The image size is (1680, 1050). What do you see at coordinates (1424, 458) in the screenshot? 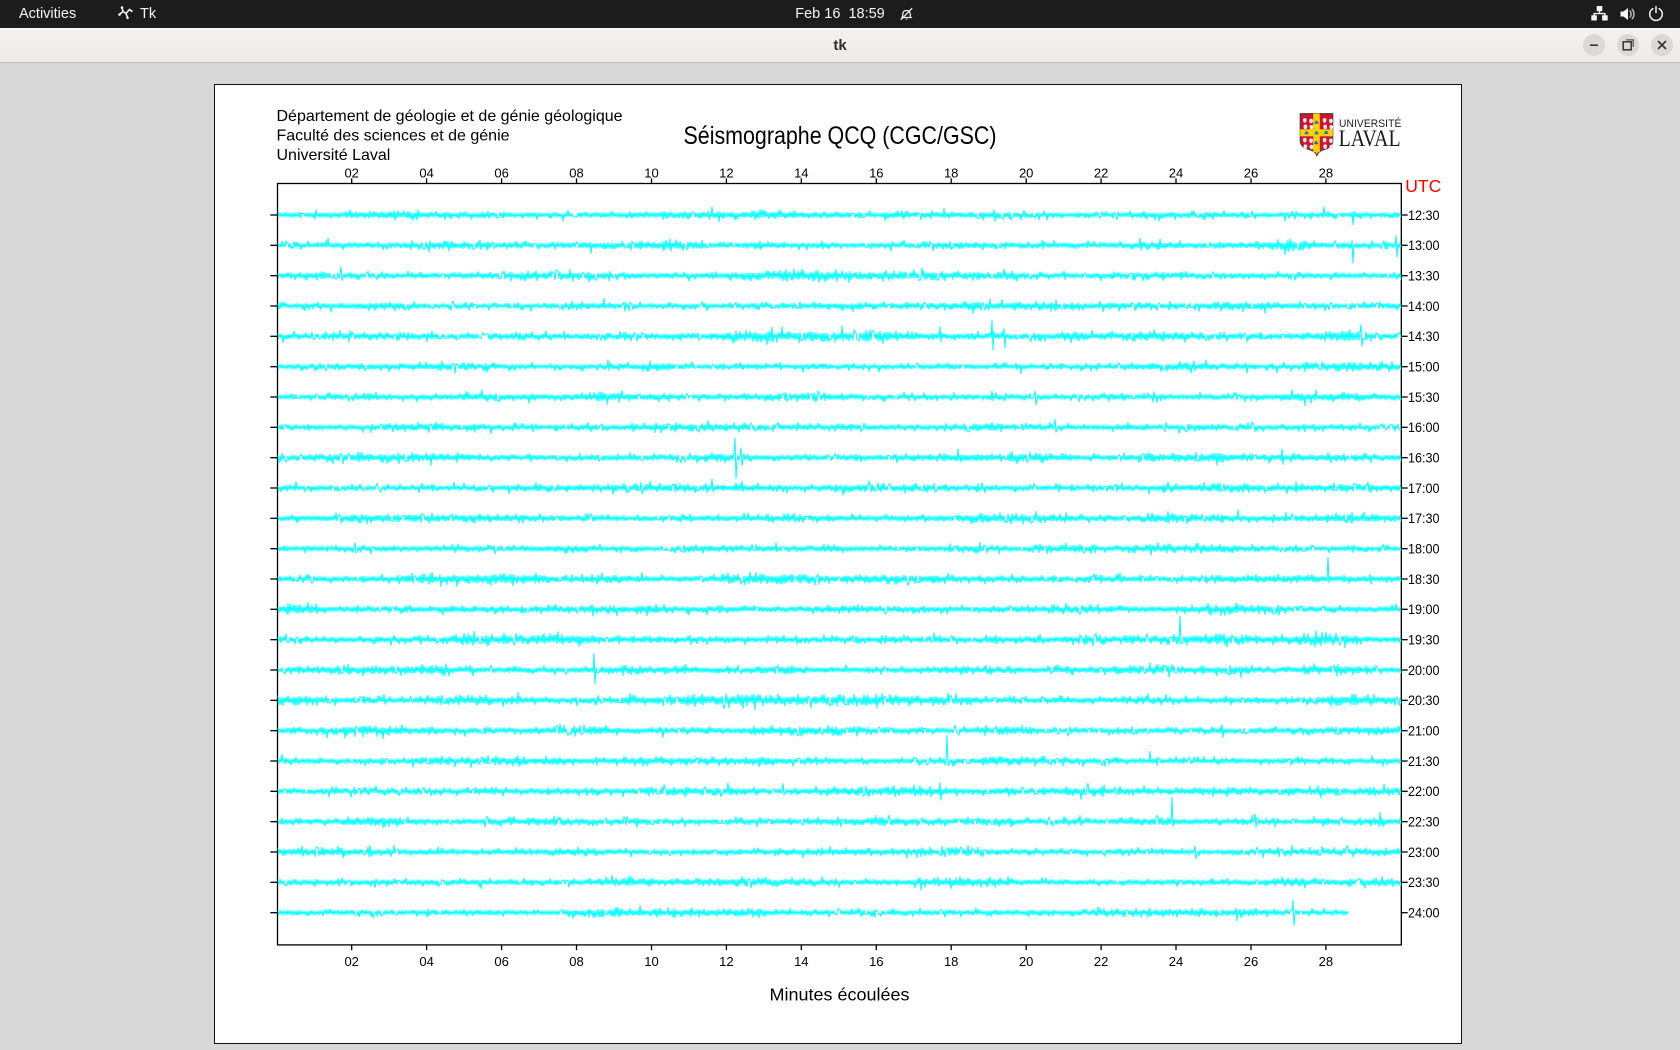
I see `svg-text: 16:30` at bounding box center [1424, 458].